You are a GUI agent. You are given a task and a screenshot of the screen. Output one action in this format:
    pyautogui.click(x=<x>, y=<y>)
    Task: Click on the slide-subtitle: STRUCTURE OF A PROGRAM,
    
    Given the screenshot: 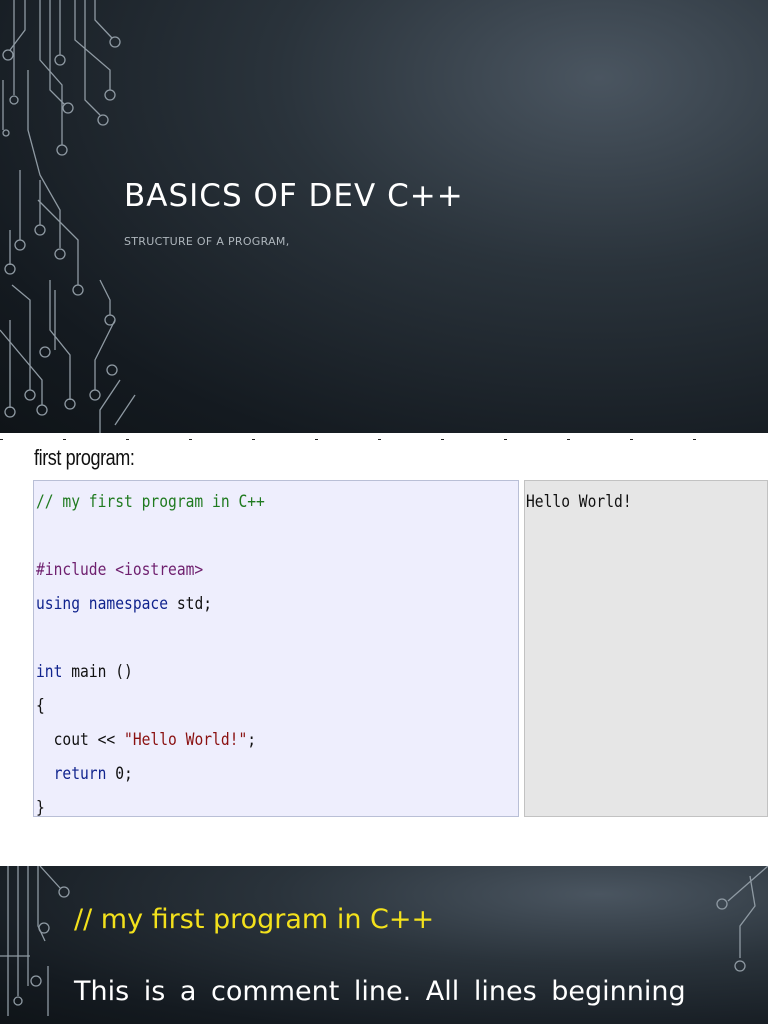 What is the action you would take?
    pyautogui.click(x=207, y=241)
    